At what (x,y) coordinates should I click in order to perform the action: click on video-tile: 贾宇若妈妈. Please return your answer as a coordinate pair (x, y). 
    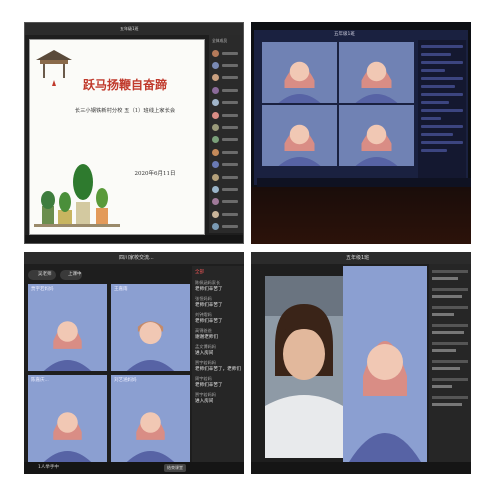
    Looking at the image, I should click on (67, 327).